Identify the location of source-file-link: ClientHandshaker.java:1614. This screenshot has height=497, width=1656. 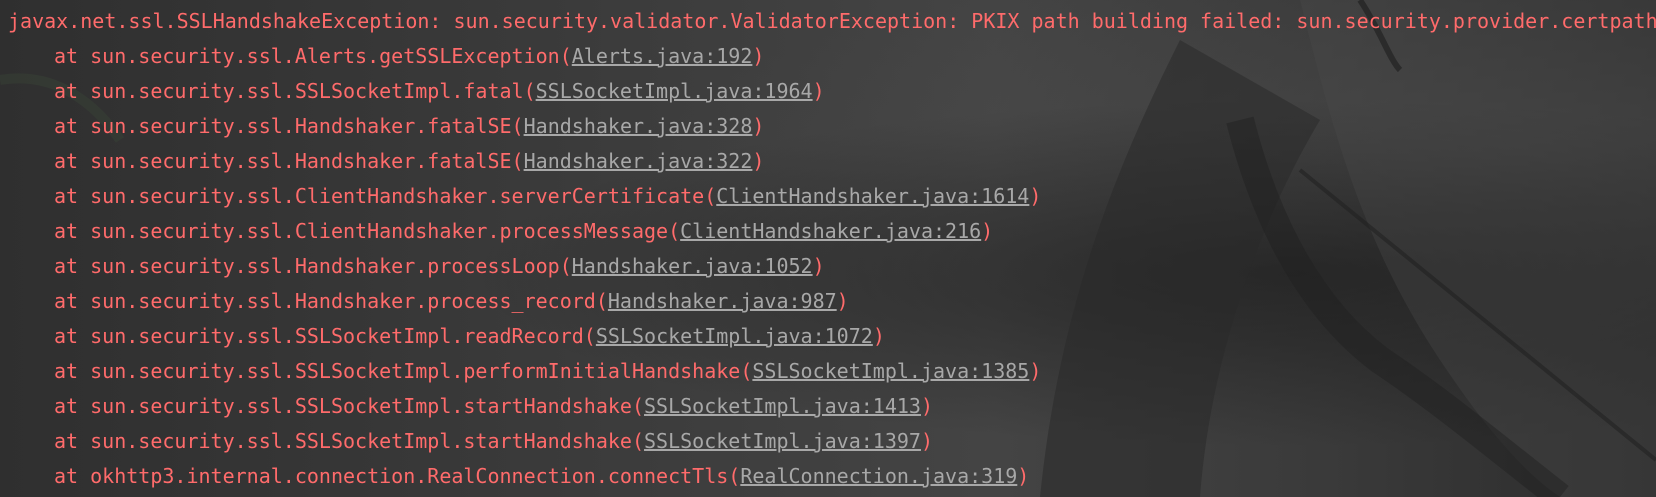
(872, 196).